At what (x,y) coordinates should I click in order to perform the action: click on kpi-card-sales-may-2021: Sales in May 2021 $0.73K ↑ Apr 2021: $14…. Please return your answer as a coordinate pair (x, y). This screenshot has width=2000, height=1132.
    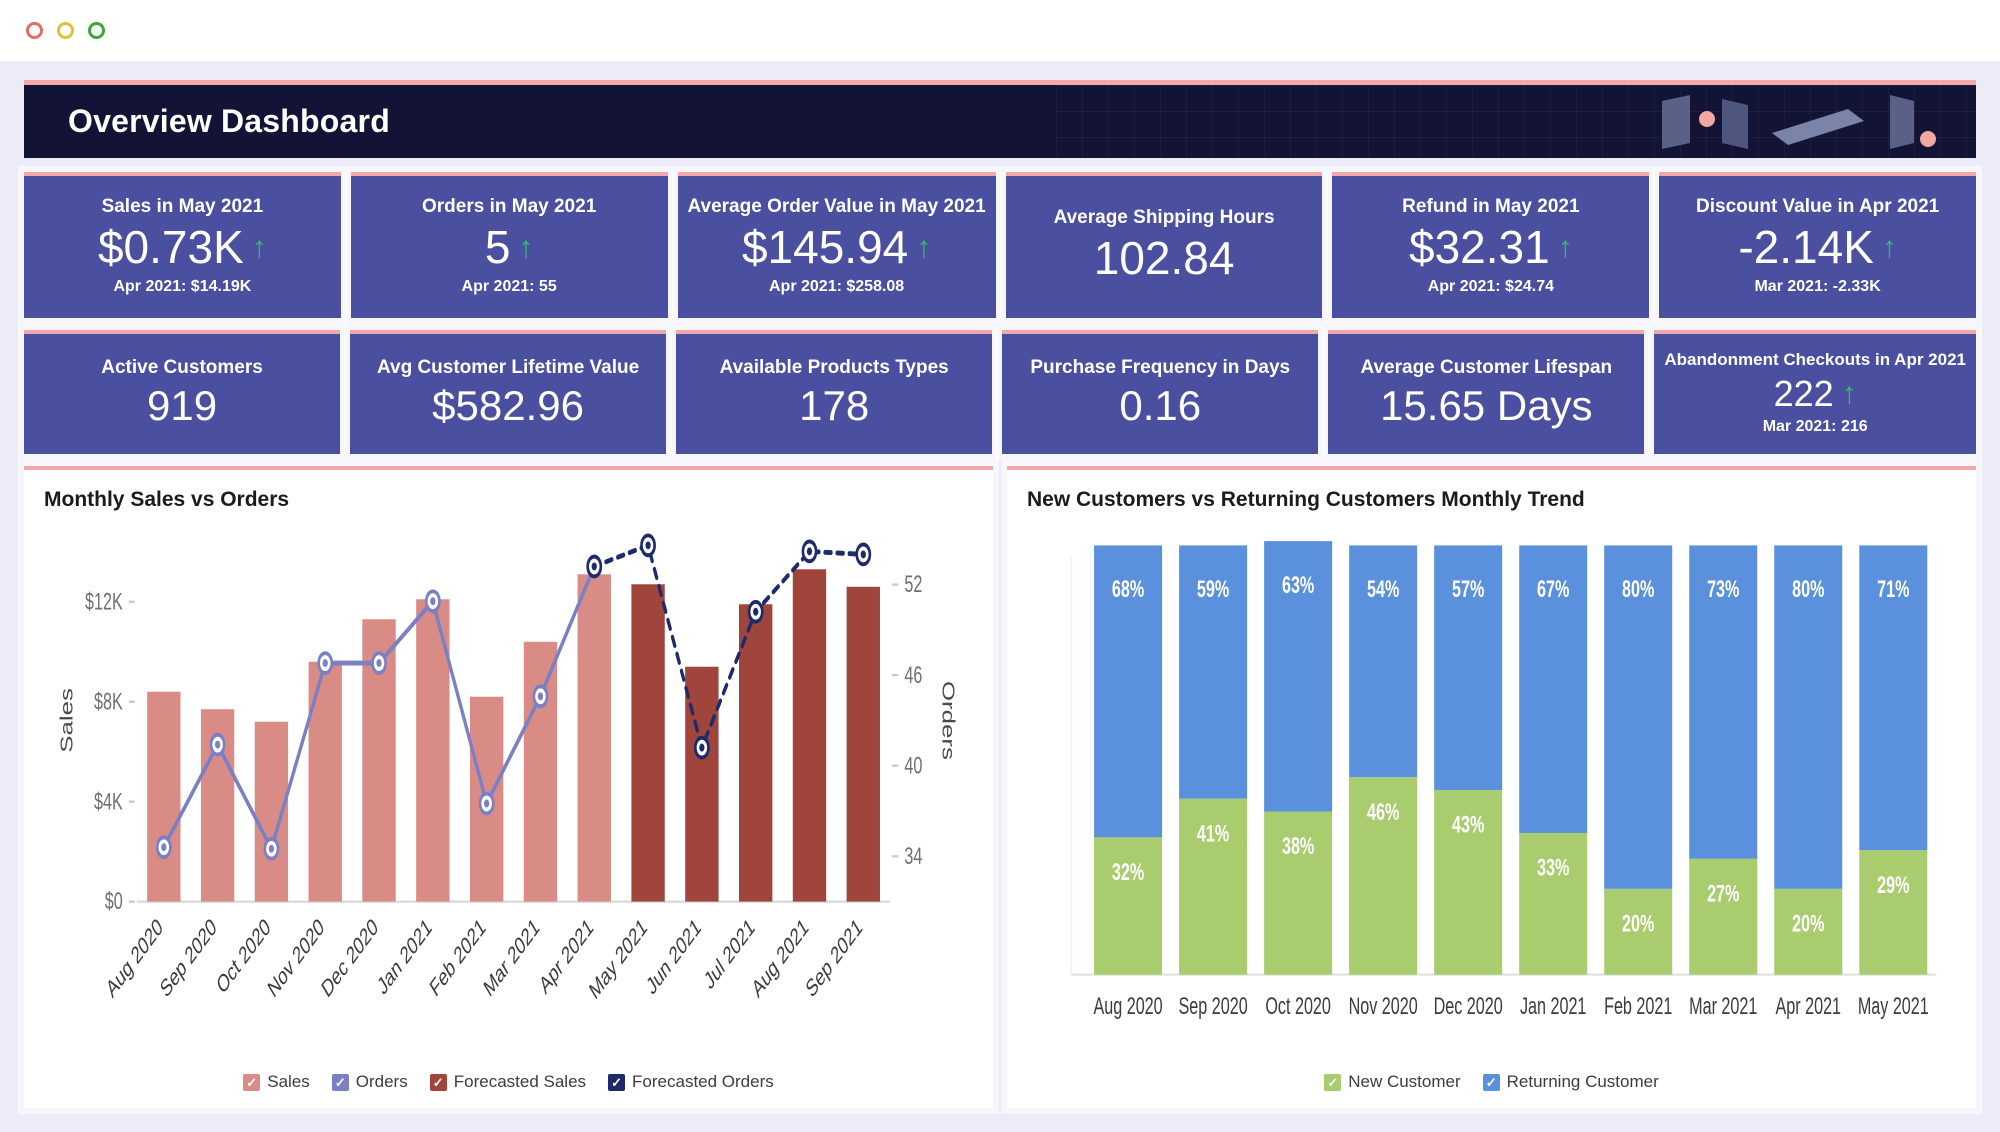
    Looking at the image, I should click on (182, 245).